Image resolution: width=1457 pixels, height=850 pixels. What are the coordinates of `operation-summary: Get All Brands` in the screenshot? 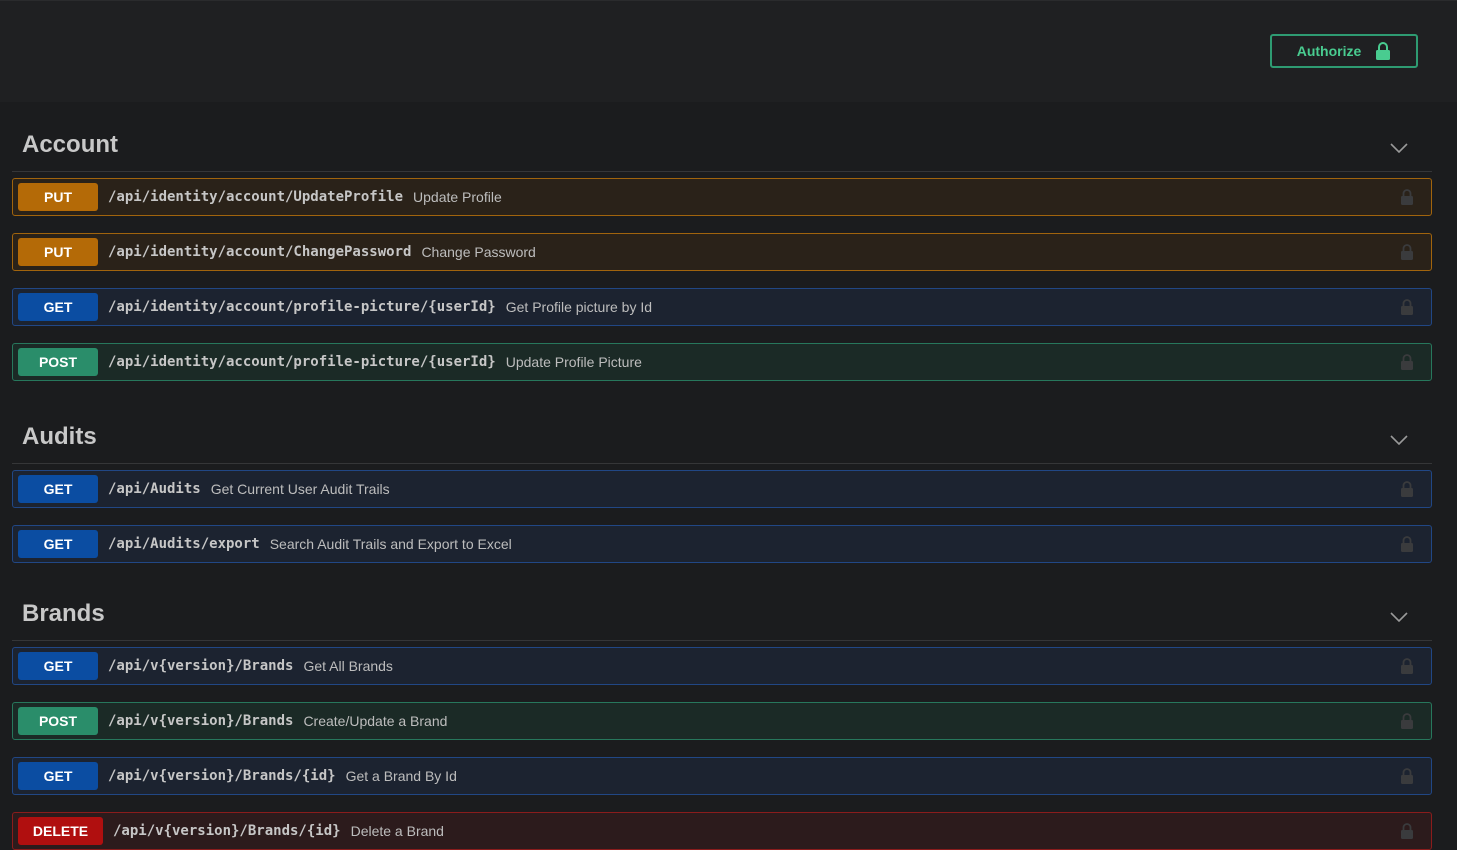 It's located at (348, 666).